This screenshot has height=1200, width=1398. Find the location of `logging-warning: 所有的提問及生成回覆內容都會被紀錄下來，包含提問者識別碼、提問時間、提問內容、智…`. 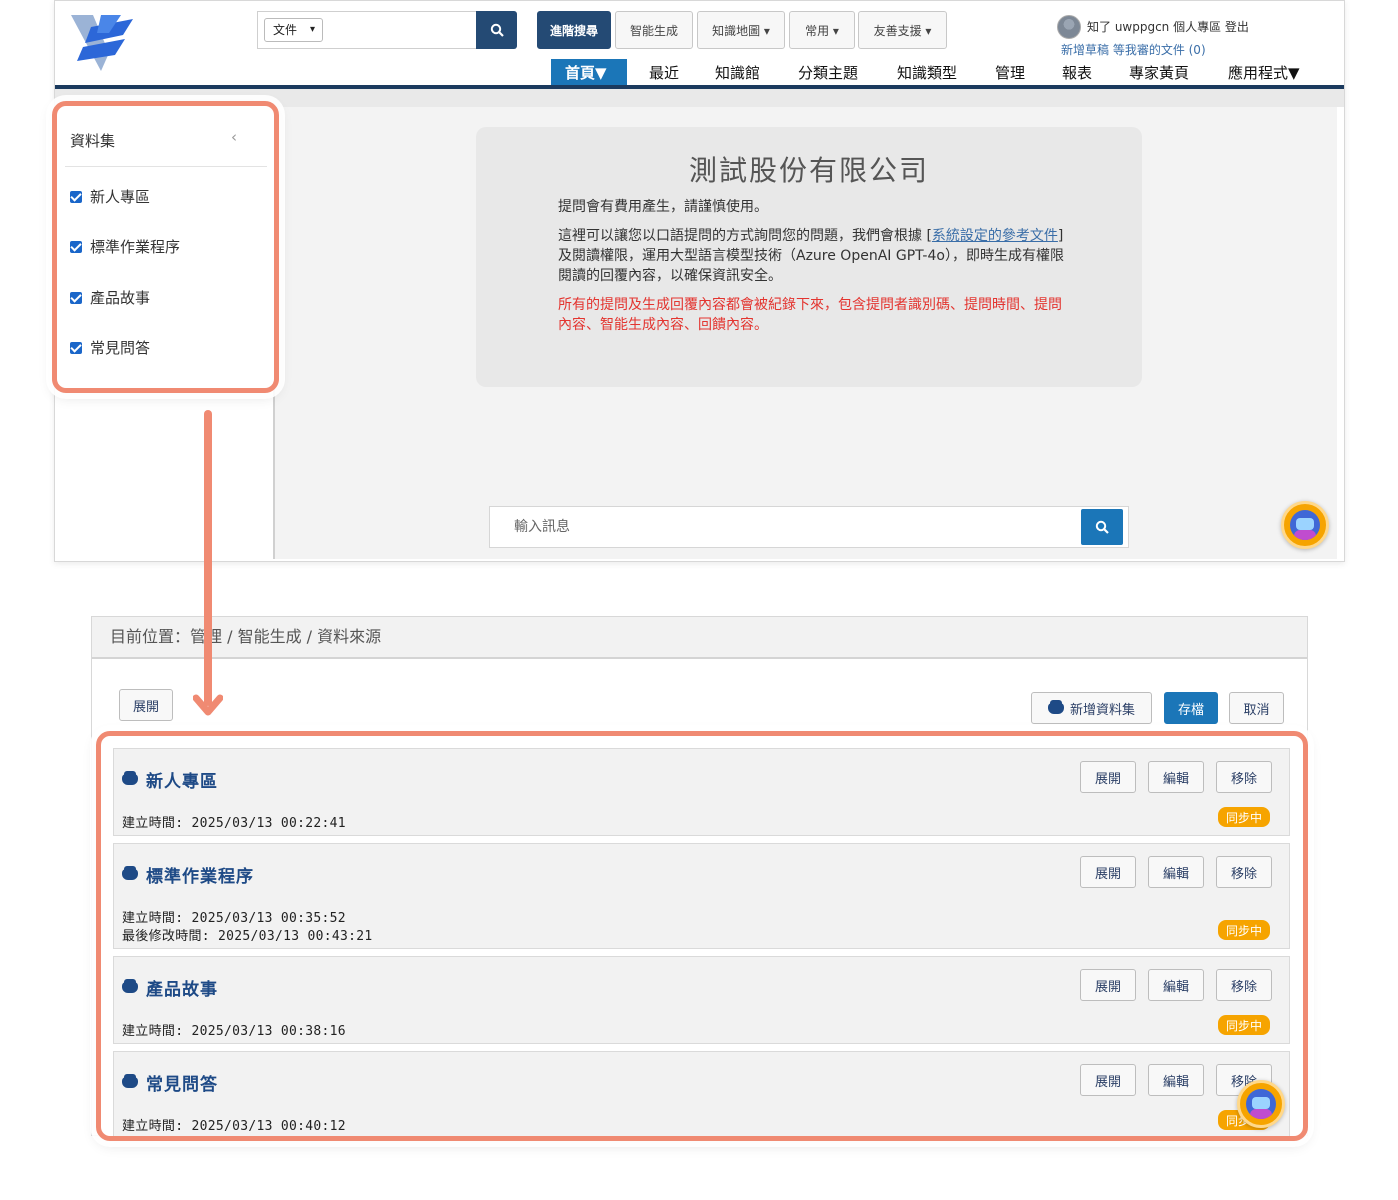

logging-warning: 所有的提問及生成回覆內容都會被紀錄下來，包含提問者識別碼、提問時間、提問內容、智… is located at coordinates (810, 315).